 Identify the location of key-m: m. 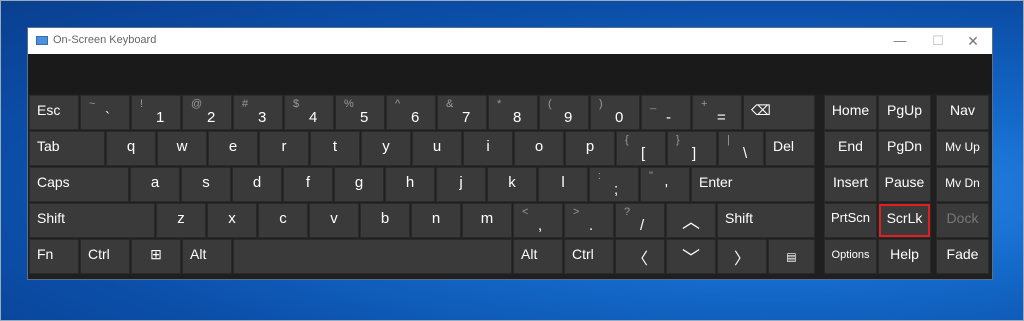
(487, 220).